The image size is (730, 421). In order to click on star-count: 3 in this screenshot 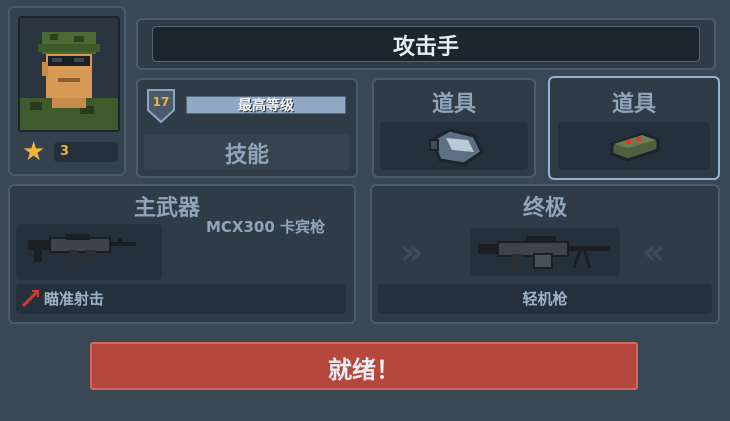, I will do `click(65, 151)`.